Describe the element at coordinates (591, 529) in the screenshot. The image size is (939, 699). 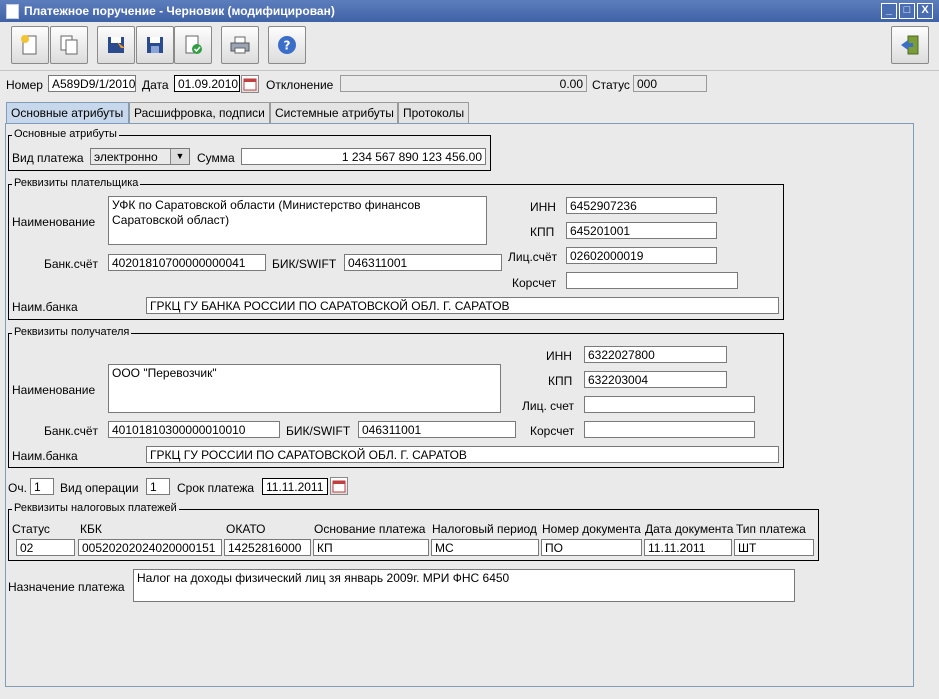
I see `tax-docnum-header: Номер документа` at that location.